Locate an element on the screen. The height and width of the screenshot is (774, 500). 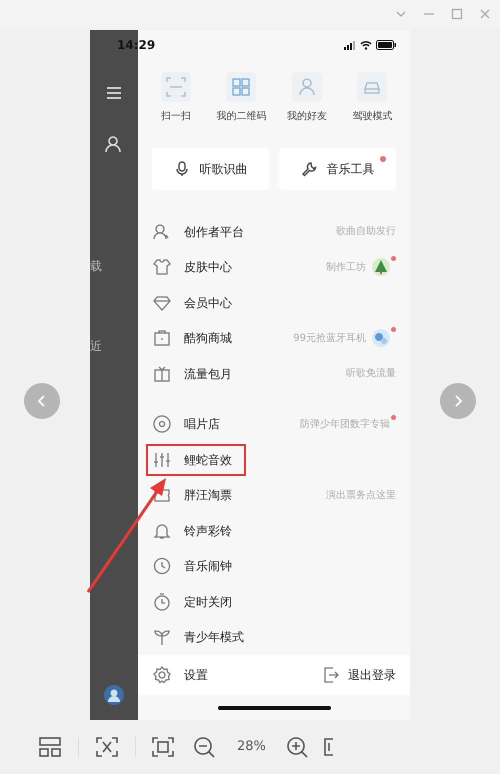
cut-label: 近 is located at coordinates (96, 346).